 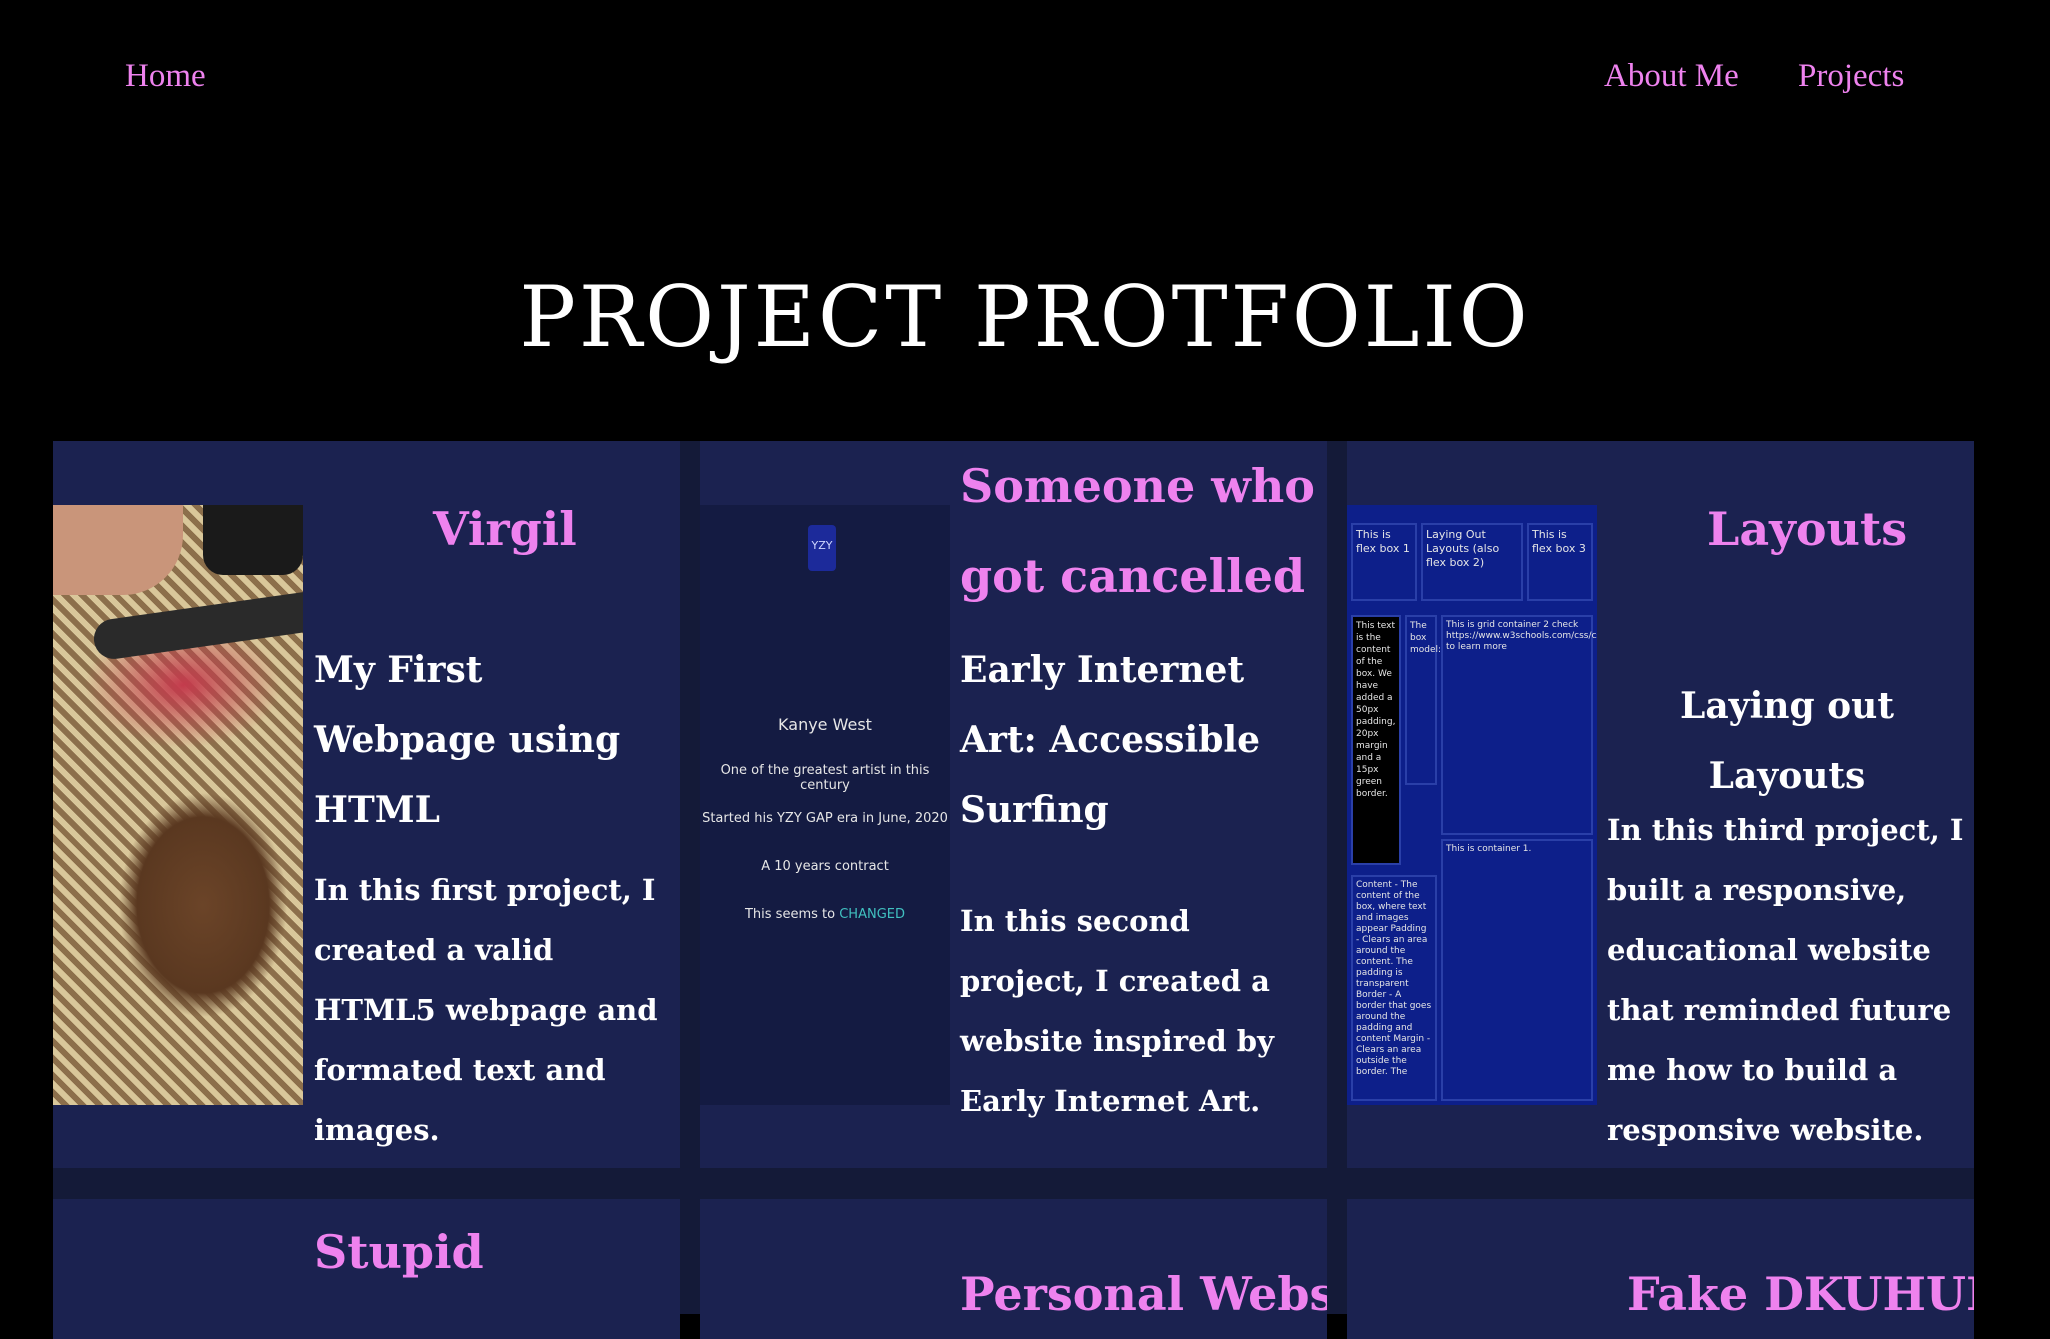 What do you see at coordinates (467, 740) in the screenshot?
I see `project-subtitle: My First Webpage using HTML` at bounding box center [467, 740].